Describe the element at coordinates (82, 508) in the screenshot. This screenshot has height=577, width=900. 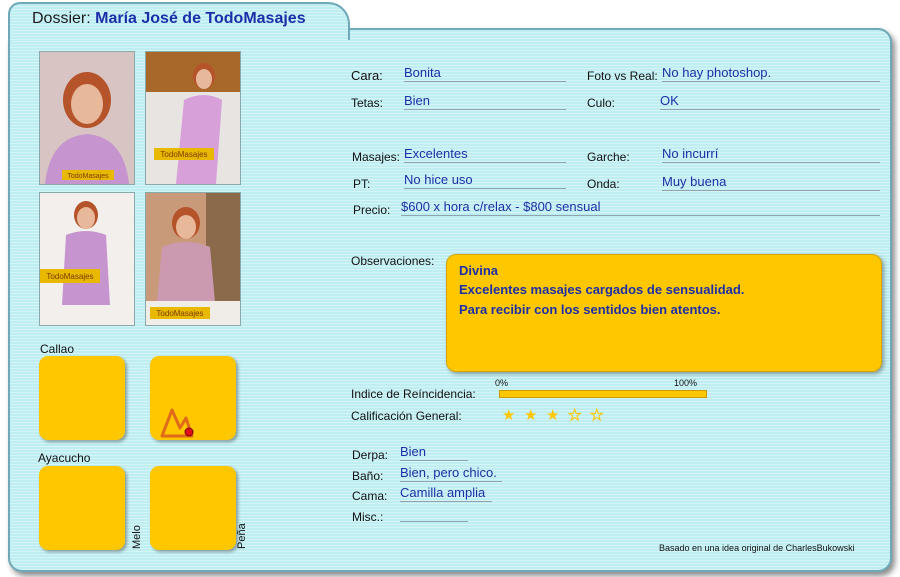
I see `location-box-ayacucho` at that location.